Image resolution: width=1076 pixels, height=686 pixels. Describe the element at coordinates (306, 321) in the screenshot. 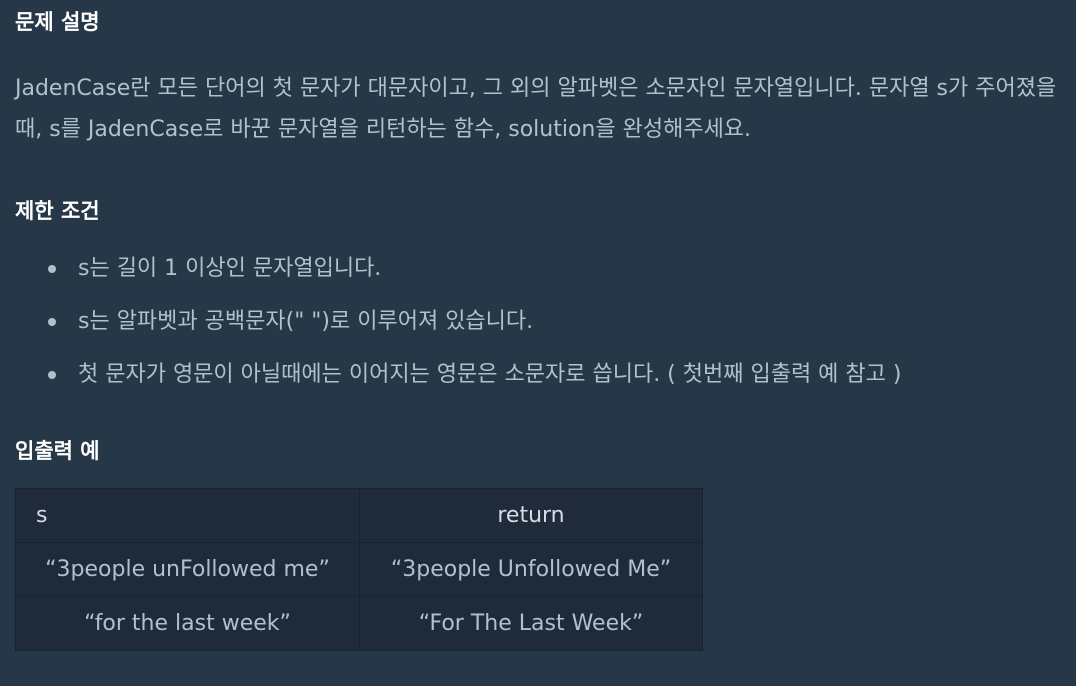

I see `limit-text: s는 알파벳과 공백문자(" ")로 이루어져 있습니다.` at that location.